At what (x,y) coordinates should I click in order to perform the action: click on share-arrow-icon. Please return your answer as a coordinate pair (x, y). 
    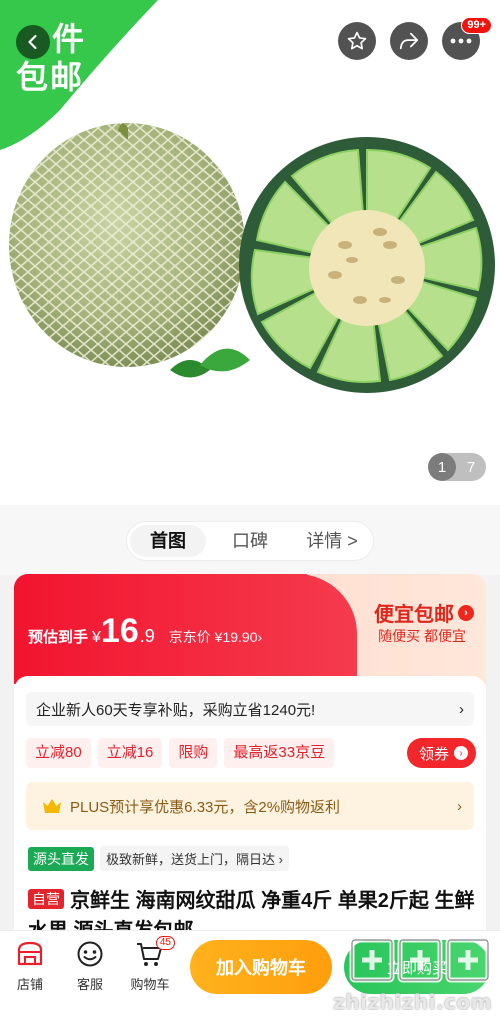
    Looking at the image, I should click on (409, 41).